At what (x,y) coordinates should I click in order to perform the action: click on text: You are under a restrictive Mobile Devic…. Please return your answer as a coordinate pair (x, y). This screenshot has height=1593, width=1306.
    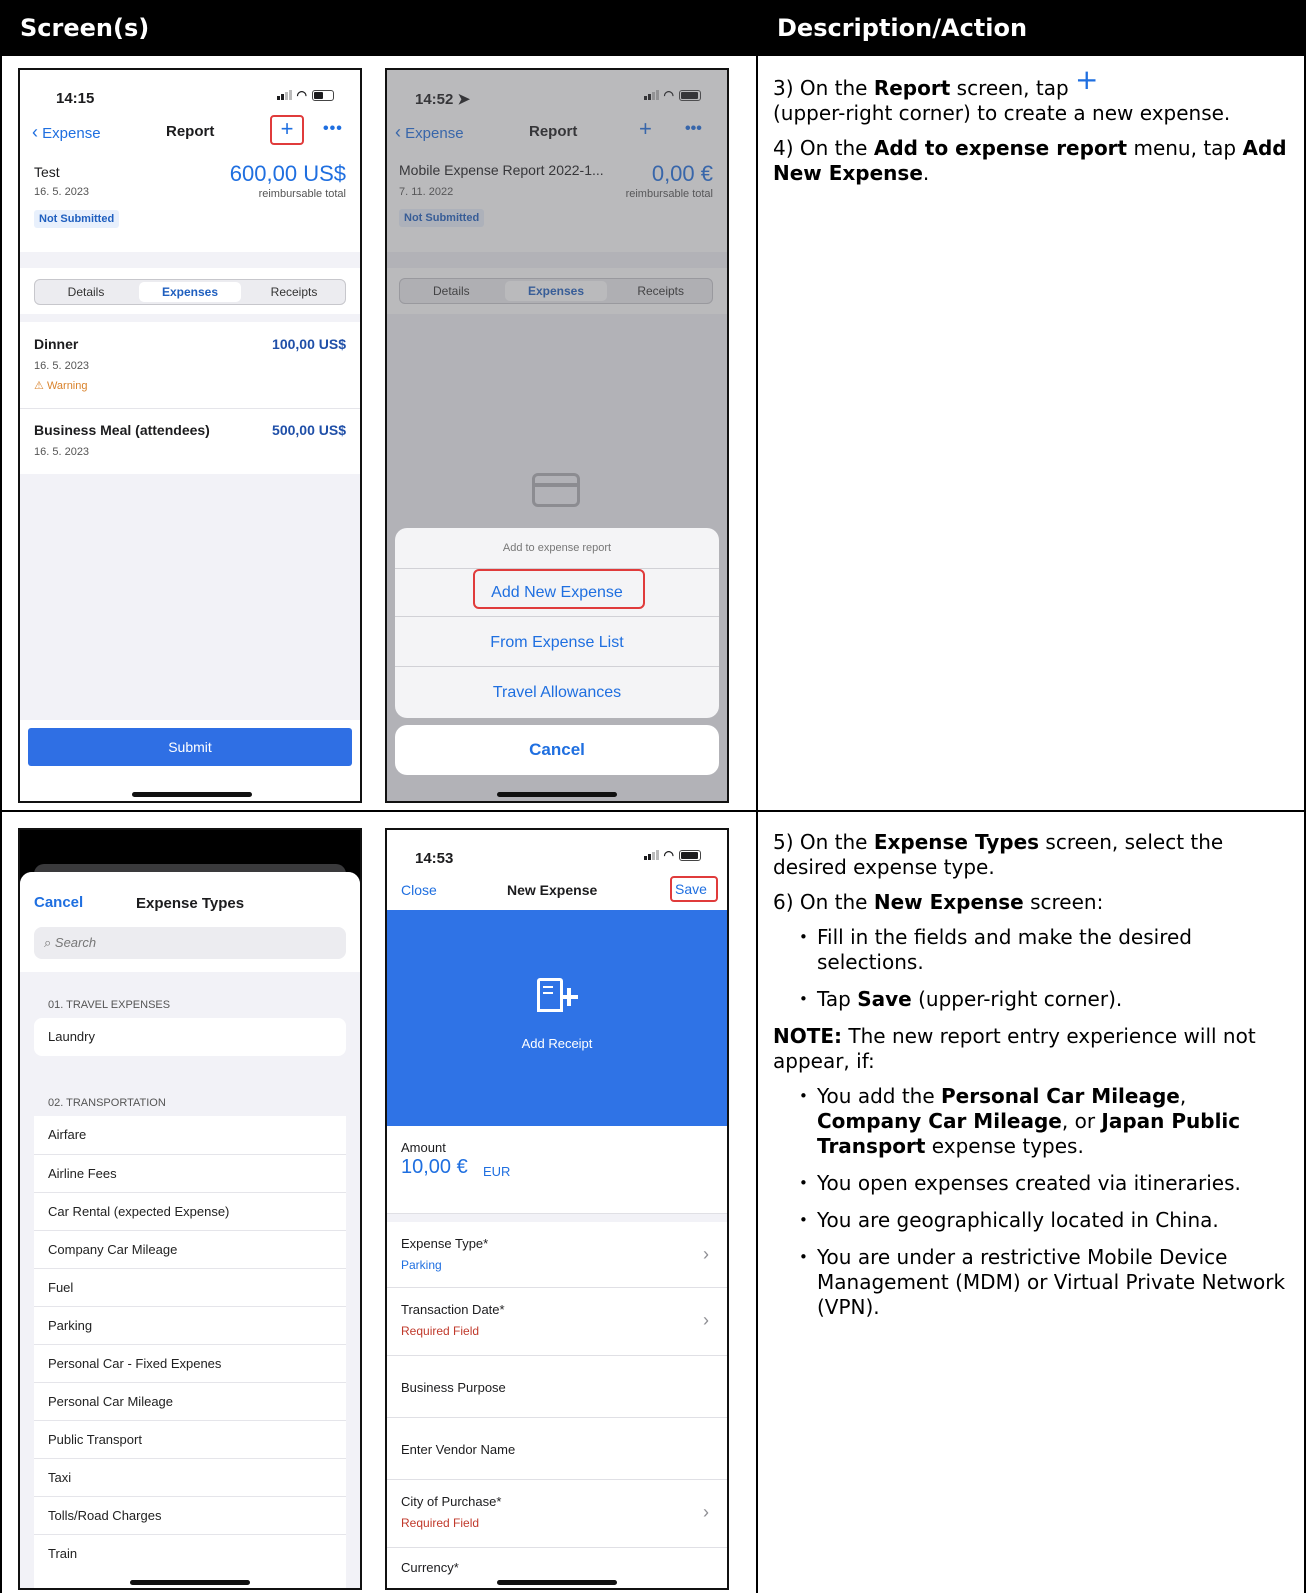
    Looking at the image, I should click on (1051, 1282).